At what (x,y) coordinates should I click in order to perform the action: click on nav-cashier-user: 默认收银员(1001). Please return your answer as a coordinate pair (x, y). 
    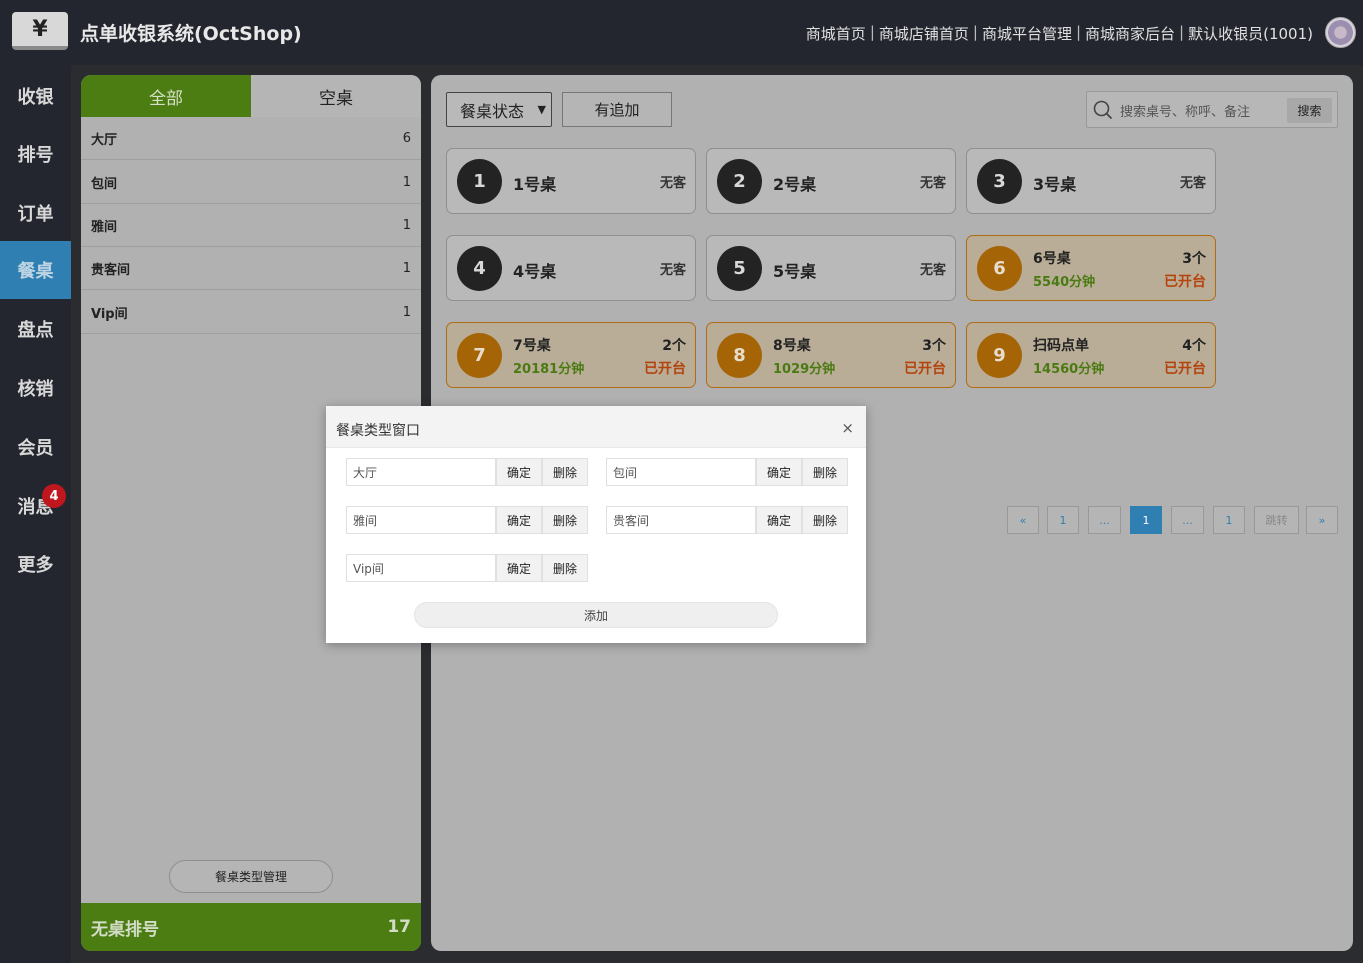
    Looking at the image, I should click on (1250, 33).